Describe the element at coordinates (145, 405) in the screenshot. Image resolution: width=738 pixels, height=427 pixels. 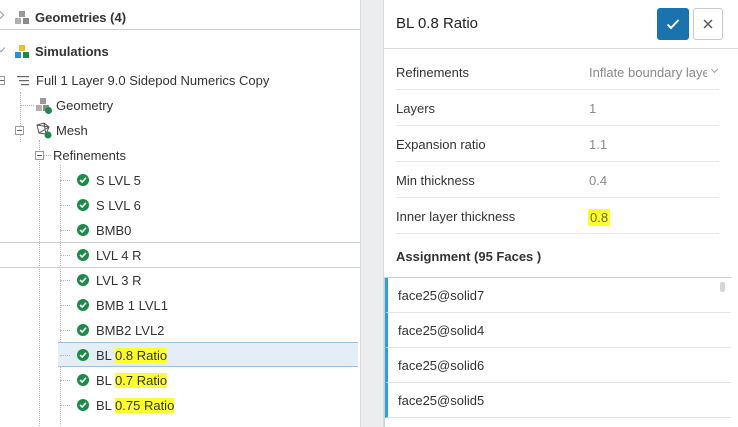
I see `highlighted-text: 0.75 Ratio` at that location.